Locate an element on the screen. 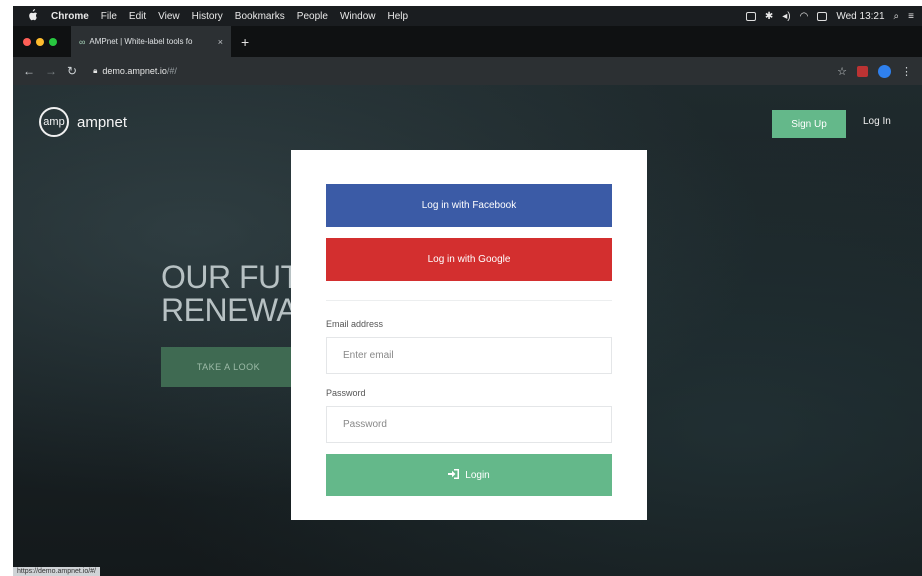 The width and height of the screenshot is (922, 576). menu-help: Help is located at coordinates (398, 16).